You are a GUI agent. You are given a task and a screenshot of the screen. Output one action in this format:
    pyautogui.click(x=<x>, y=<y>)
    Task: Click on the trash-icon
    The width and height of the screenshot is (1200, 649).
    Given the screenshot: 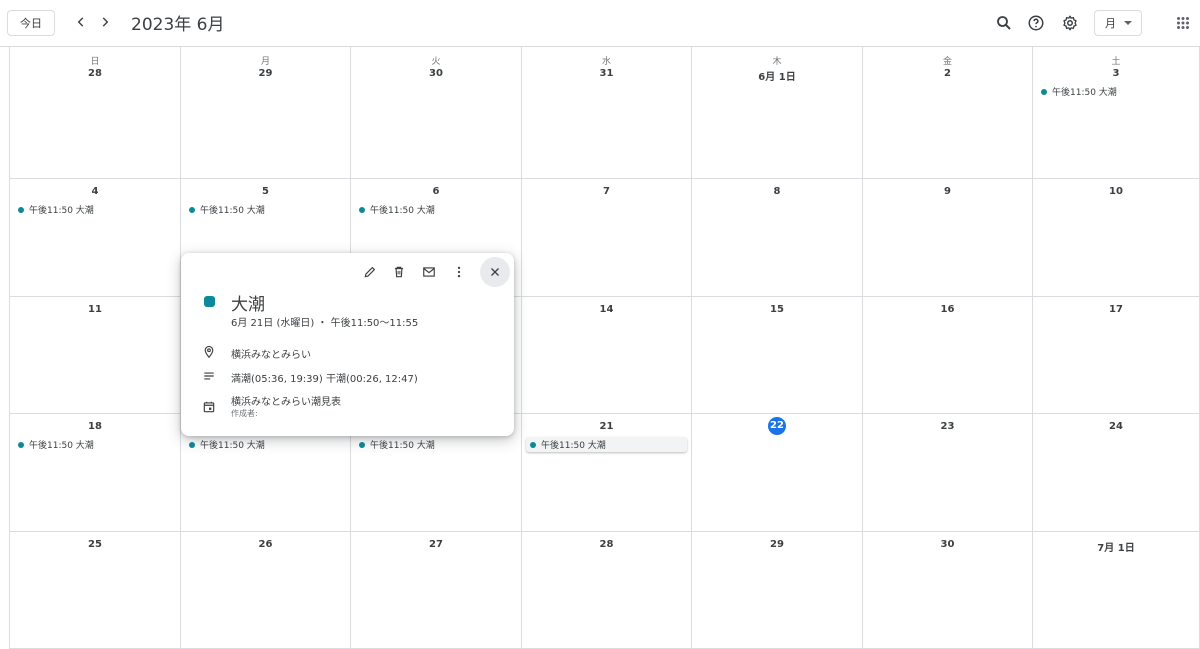 What is the action you would take?
    pyautogui.click(x=399, y=272)
    